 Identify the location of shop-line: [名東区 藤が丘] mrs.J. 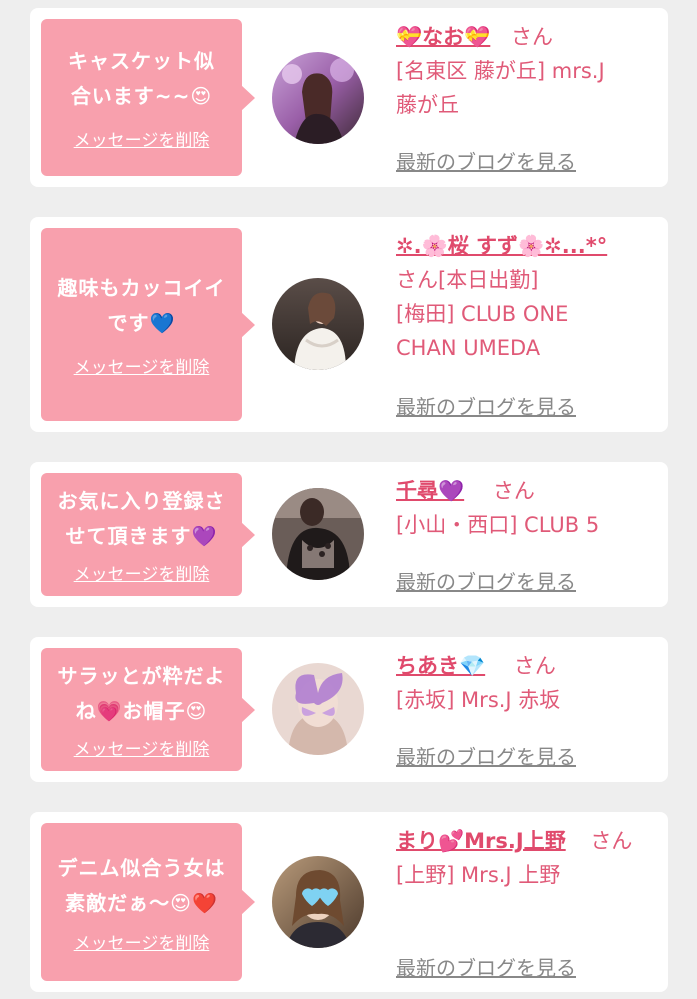
(500, 71).